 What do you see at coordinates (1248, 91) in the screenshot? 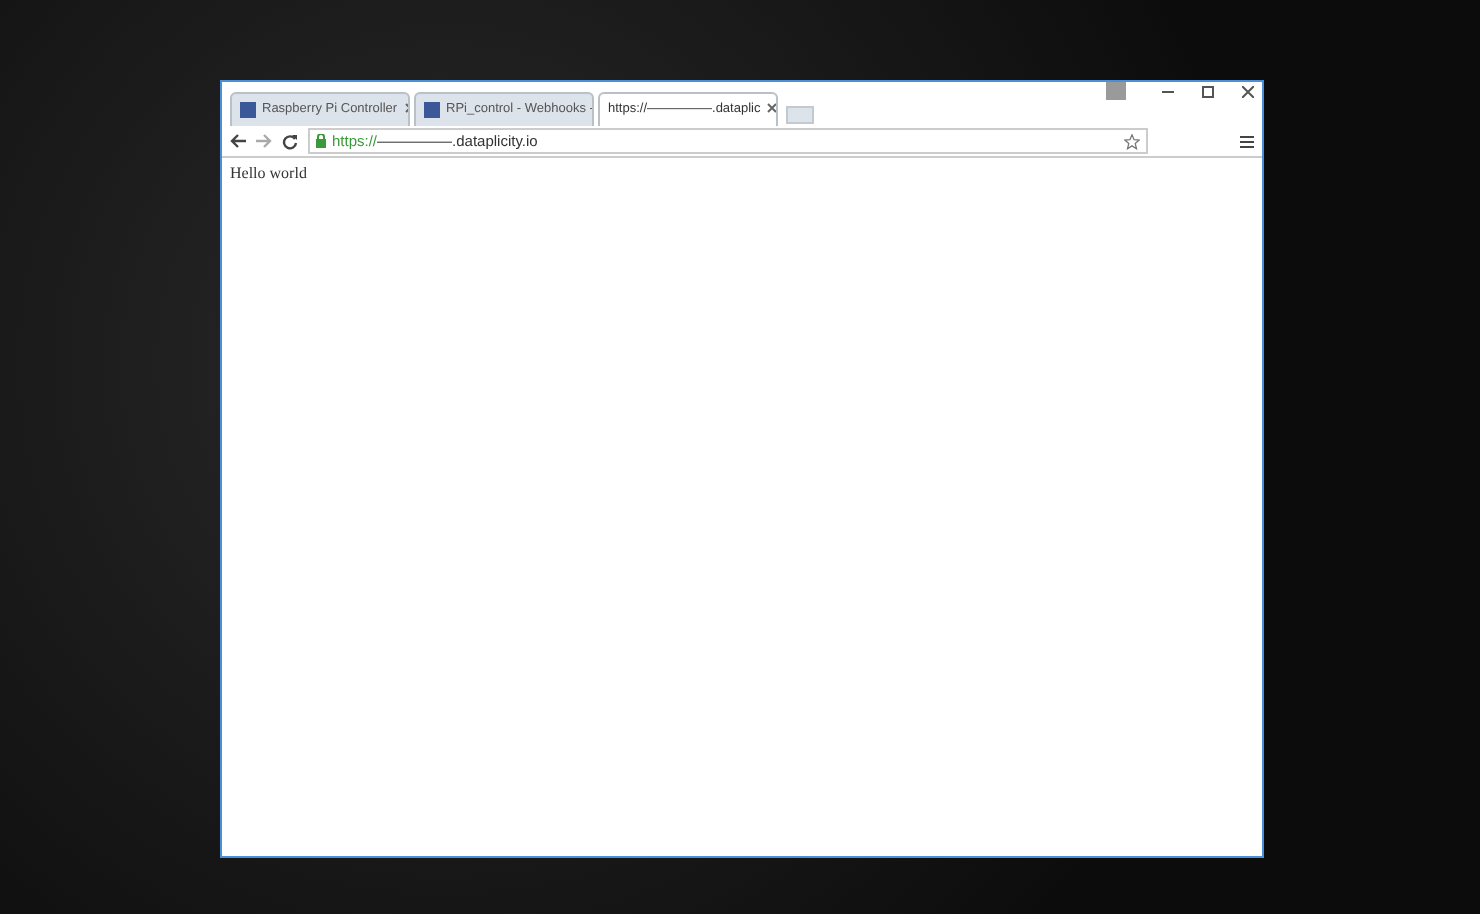
I see `close-icon` at bounding box center [1248, 91].